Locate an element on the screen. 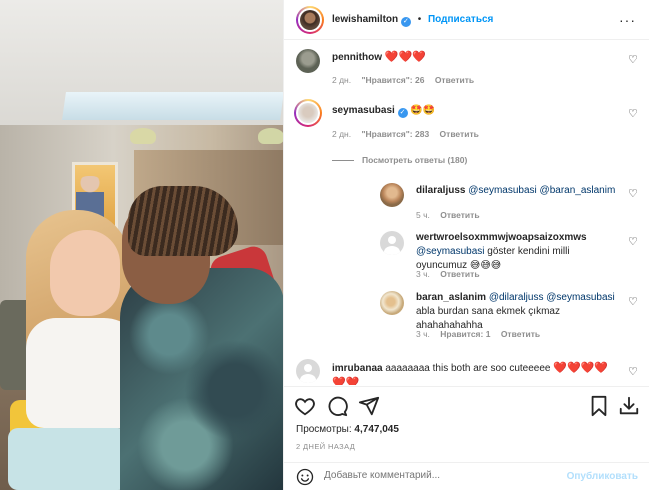  comment-composer: Опубликовать is located at coordinates (466, 476).